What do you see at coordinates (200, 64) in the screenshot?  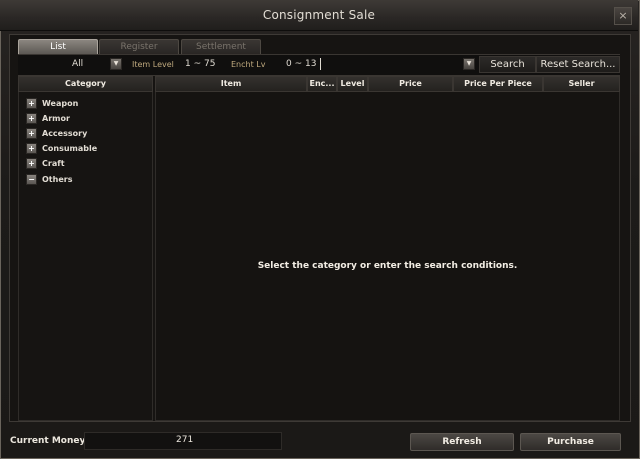 I see `item-level-input: 1 ~ 75` at bounding box center [200, 64].